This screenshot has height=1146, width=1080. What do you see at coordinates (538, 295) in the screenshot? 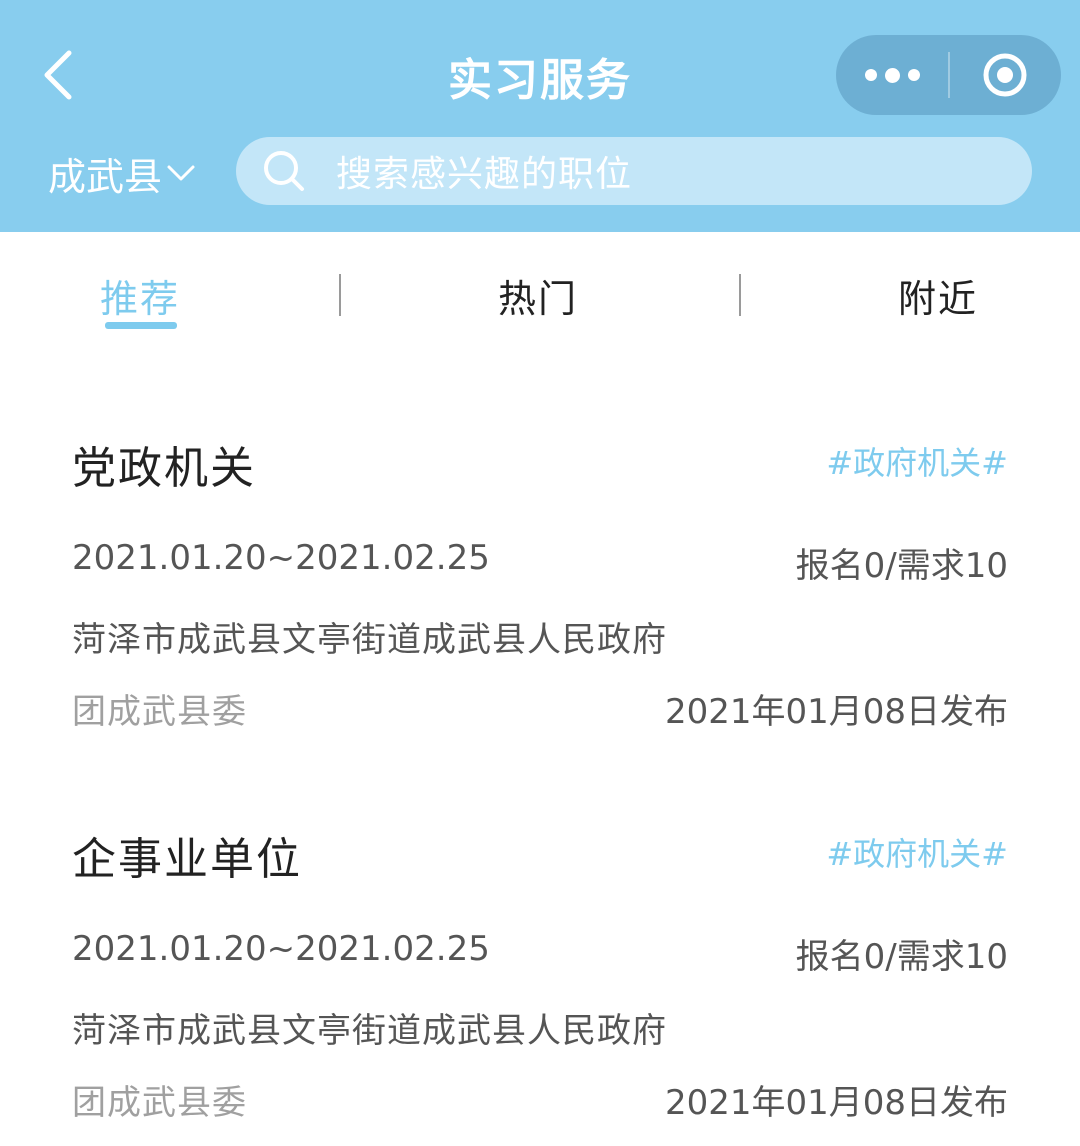
I see `tab-hot: 热门` at bounding box center [538, 295].